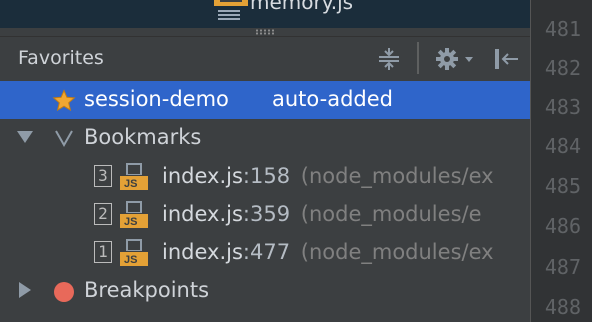  I want to click on bookmark-line: :359, so click(266, 214).